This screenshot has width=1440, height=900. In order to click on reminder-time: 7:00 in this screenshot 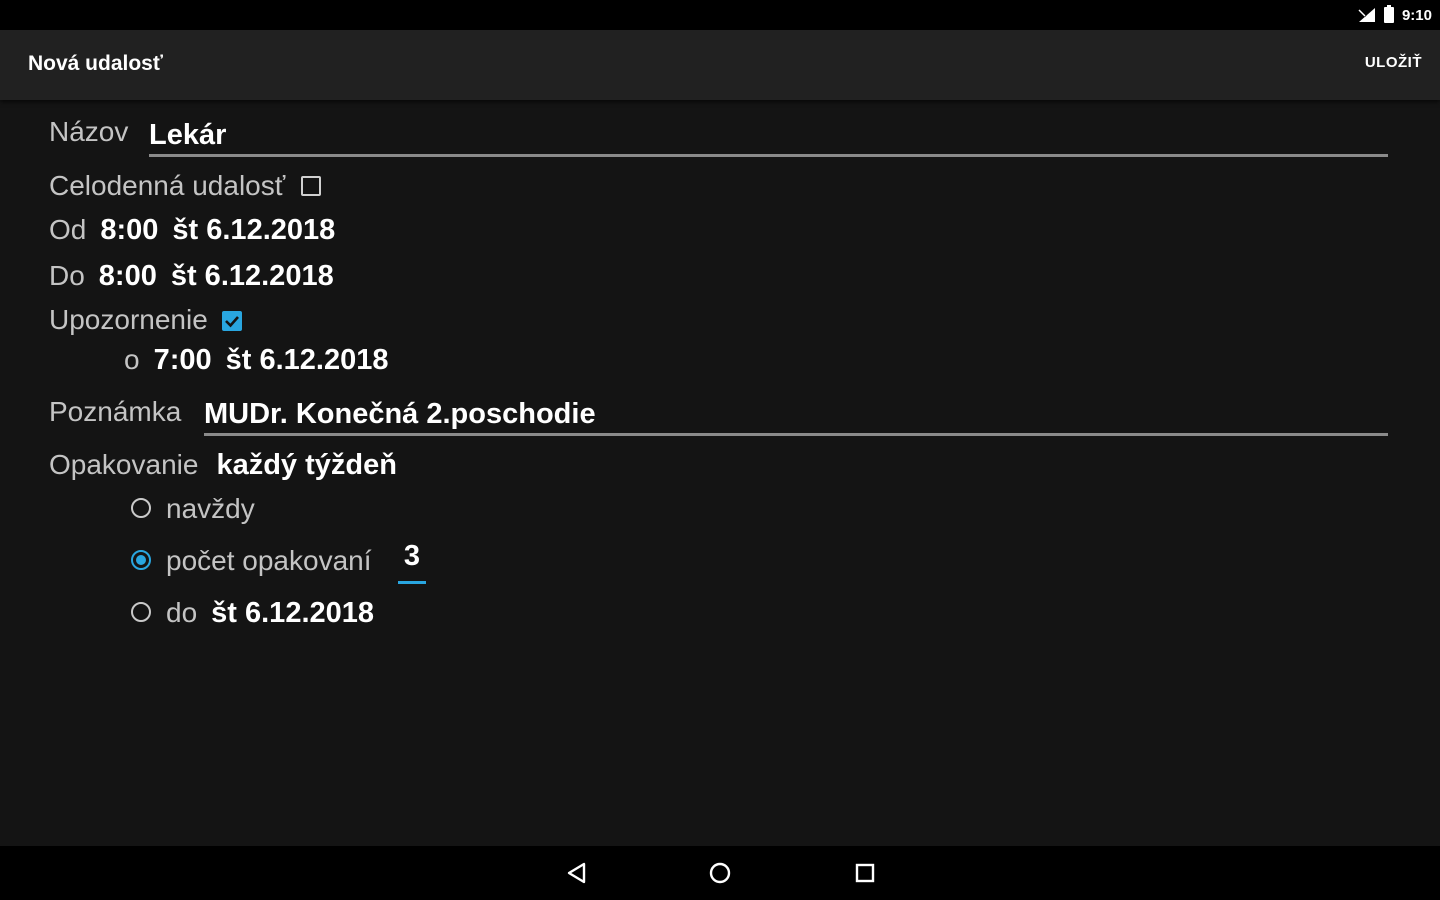, I will do `click(183, 360)`.